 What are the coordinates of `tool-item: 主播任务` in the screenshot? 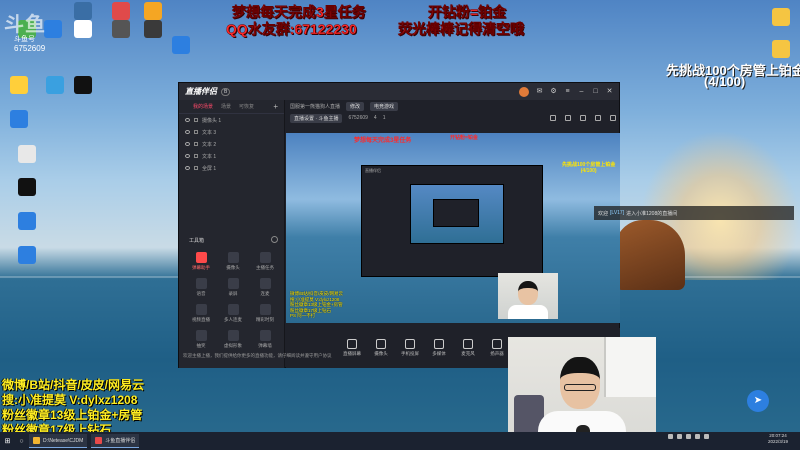 It's located at (265, 261).